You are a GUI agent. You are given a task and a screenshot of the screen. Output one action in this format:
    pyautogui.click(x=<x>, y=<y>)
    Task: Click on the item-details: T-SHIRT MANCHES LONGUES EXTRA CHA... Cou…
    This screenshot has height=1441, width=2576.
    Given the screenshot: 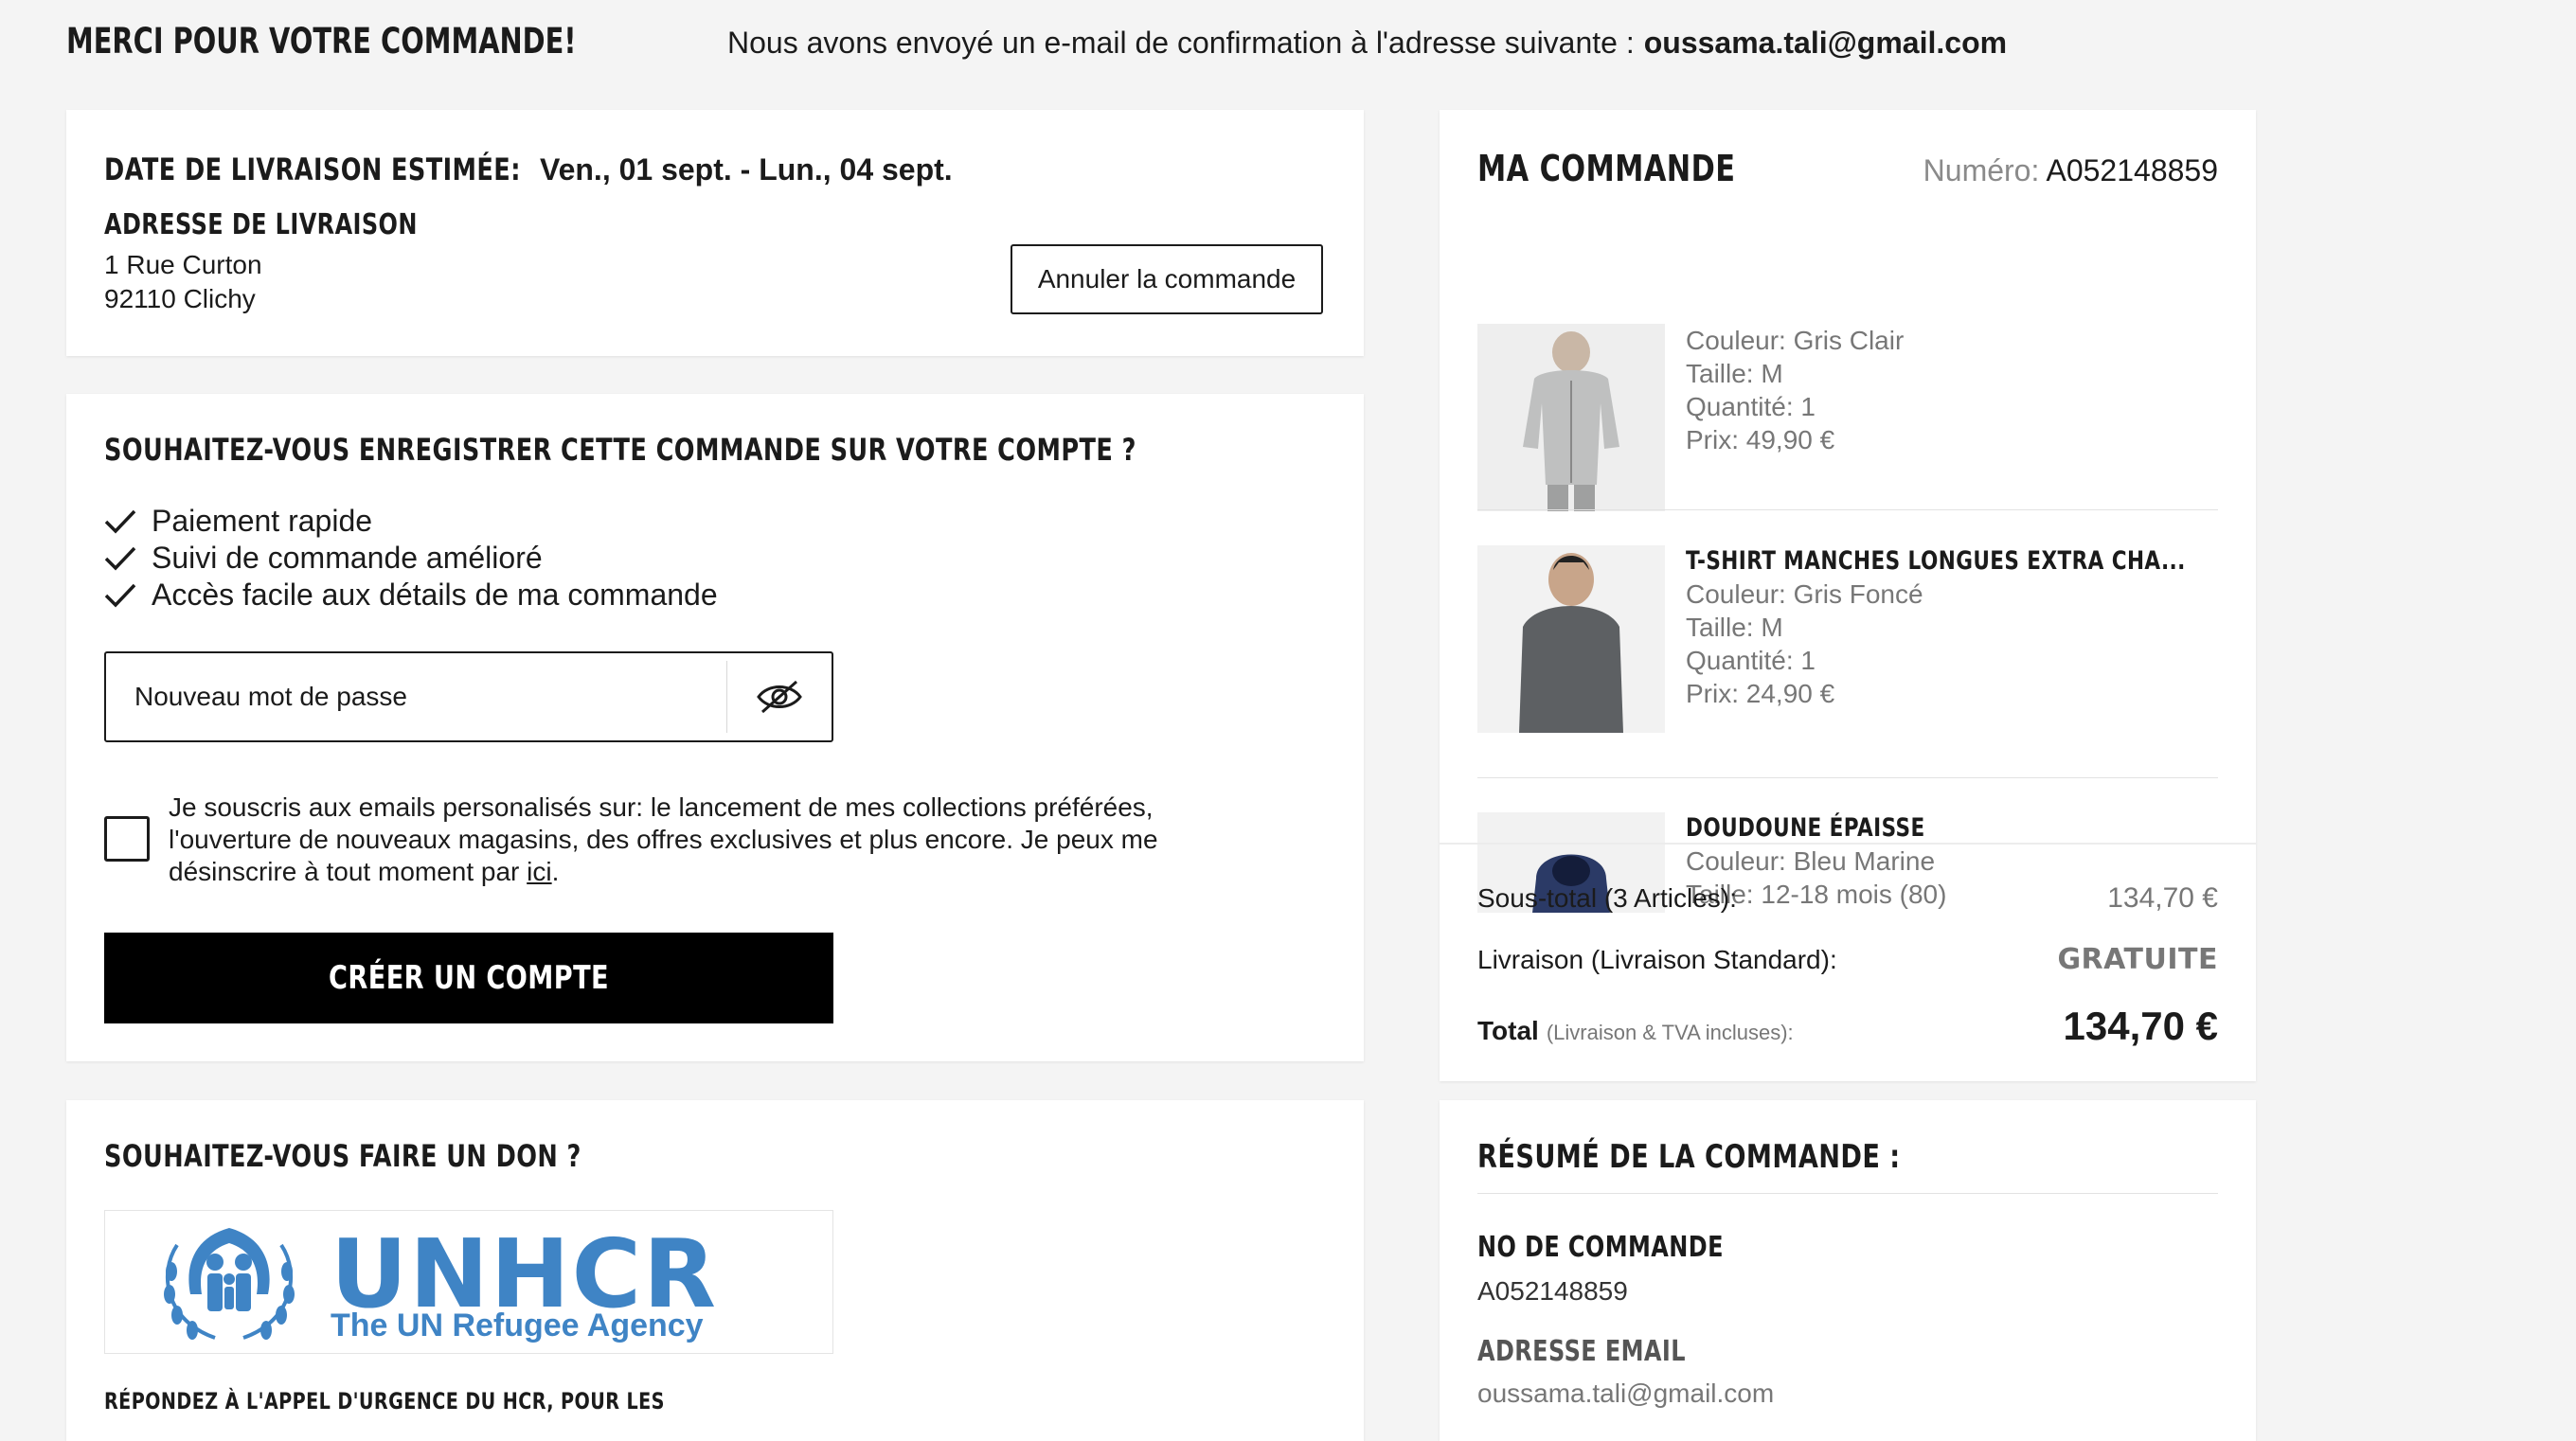 What is the action you would take?
    pyautogui.click(x=1952, y=627)
    